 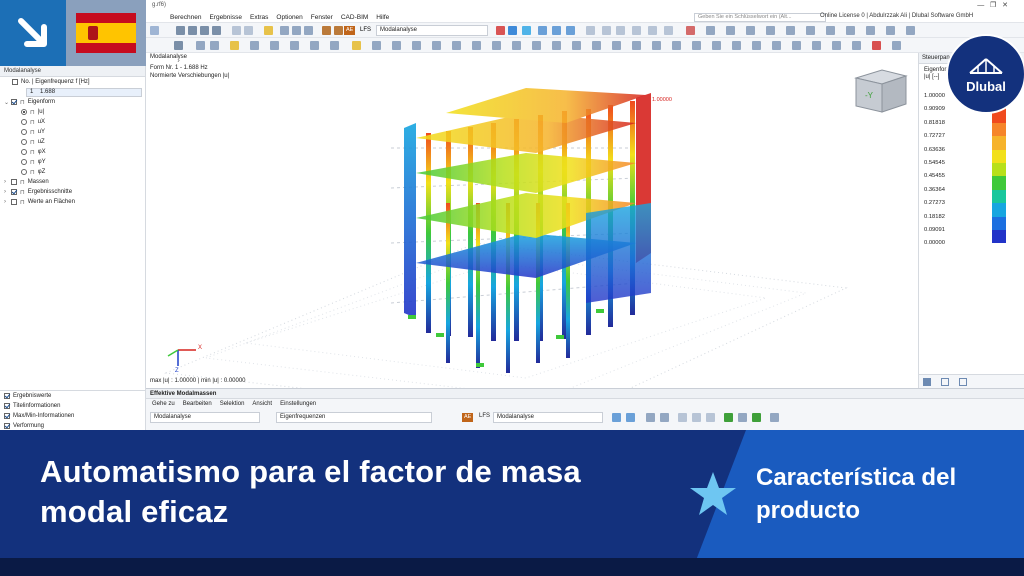 What do you see at coordinates (262, 404) in the screenshot?
I see `table-menu-view: Ansicht` at bounding box center [262, 404].